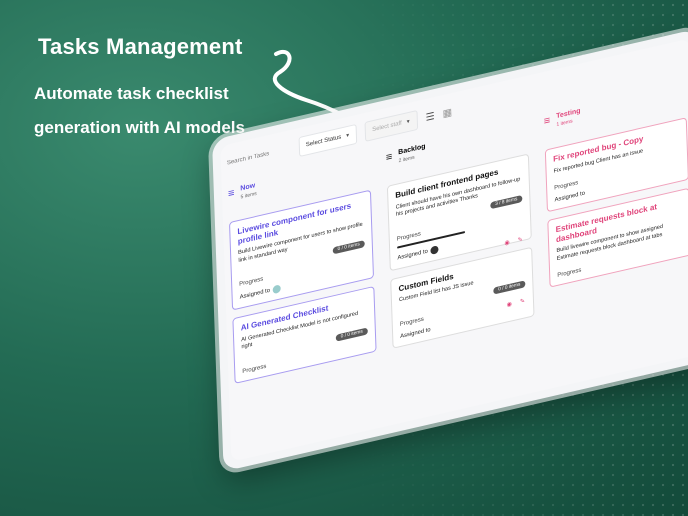 The image size is (688, 516). What do you see at coordinates (140, 46) in the screenshot?
I see `hero-headline: Tasks Management` at bounding box center [140, 46].